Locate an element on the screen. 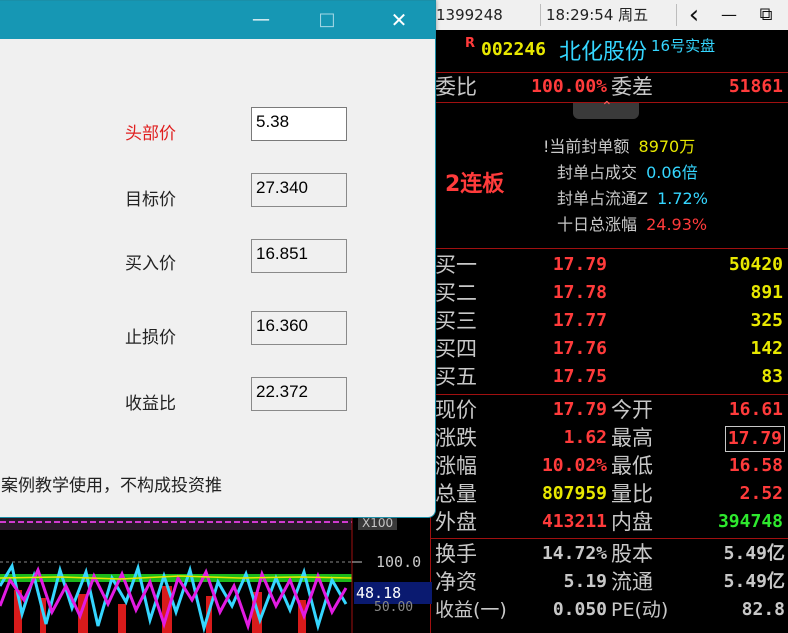 Image resolution: width=788 pixels, height=633 pixels. disclaimer-text: 案例教学使用，不构成投资推 is located at coordinates (111, 486).